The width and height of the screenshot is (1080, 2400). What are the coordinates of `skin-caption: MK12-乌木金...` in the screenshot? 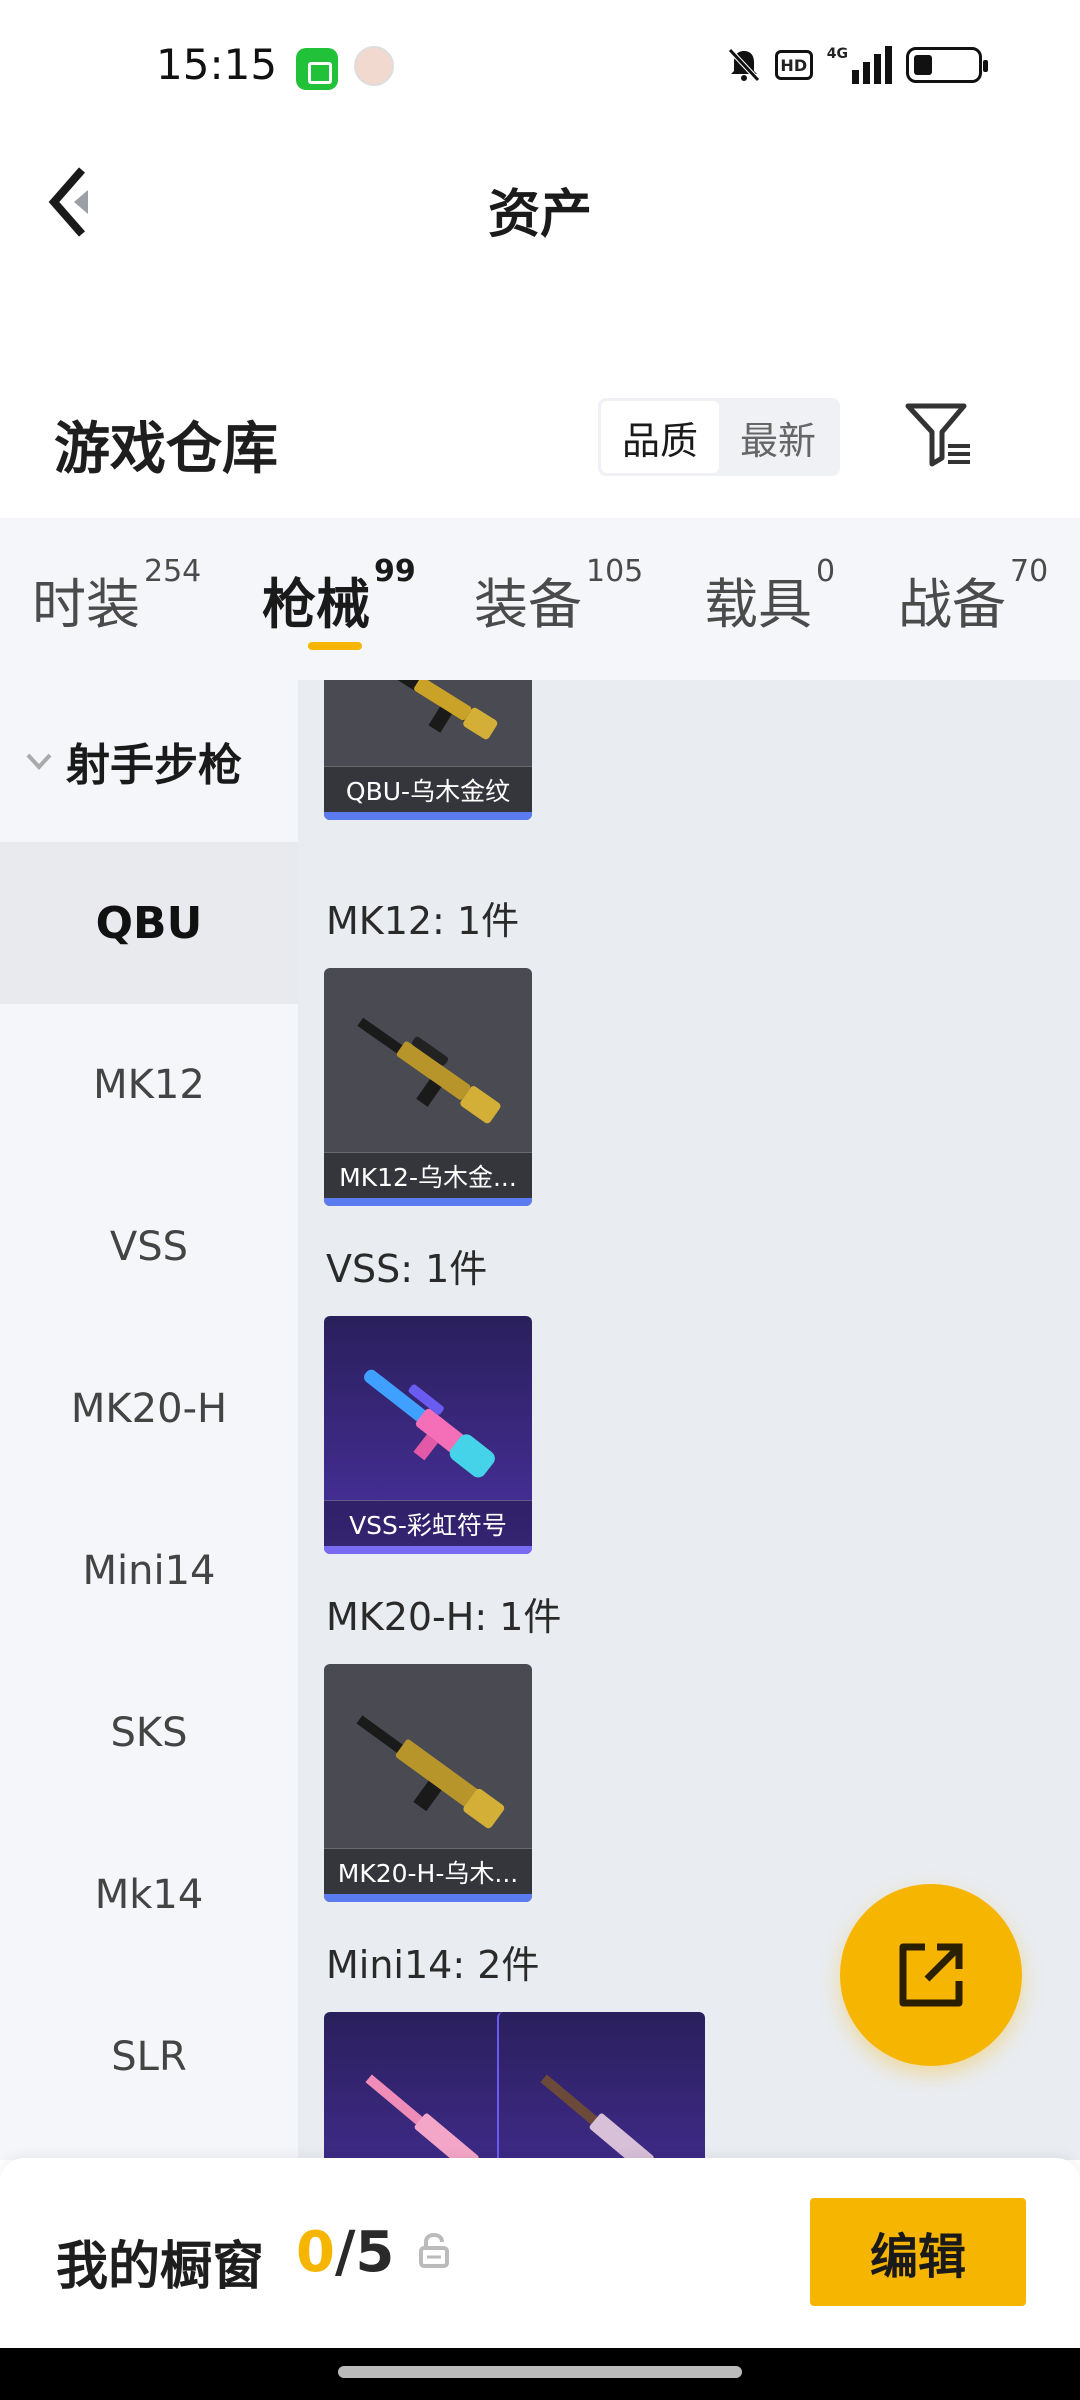 It's located at (428, 1175).